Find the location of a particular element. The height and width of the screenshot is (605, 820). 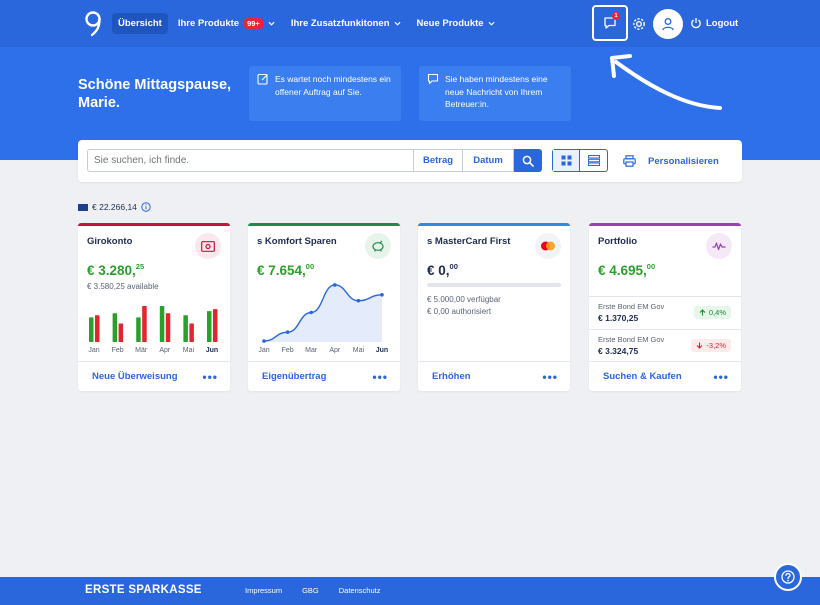

amount-filter-label: Betrag is located at coordinates (438, 160).